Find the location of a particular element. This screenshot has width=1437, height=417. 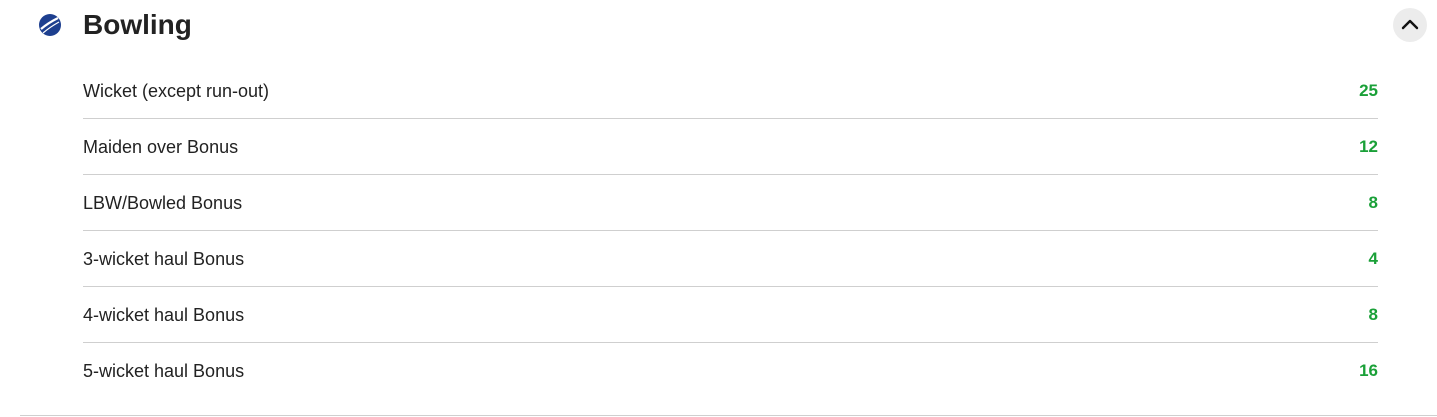

section-title: Bowling is located at coordinates (137, 24).